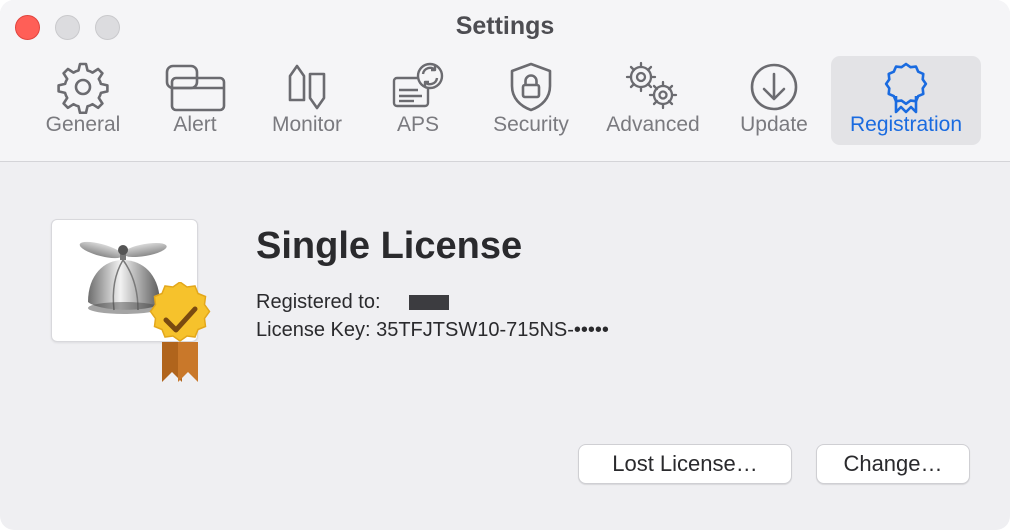 The image size is (1010, 530). I want to click on registered-to-value, so click(428, 303).